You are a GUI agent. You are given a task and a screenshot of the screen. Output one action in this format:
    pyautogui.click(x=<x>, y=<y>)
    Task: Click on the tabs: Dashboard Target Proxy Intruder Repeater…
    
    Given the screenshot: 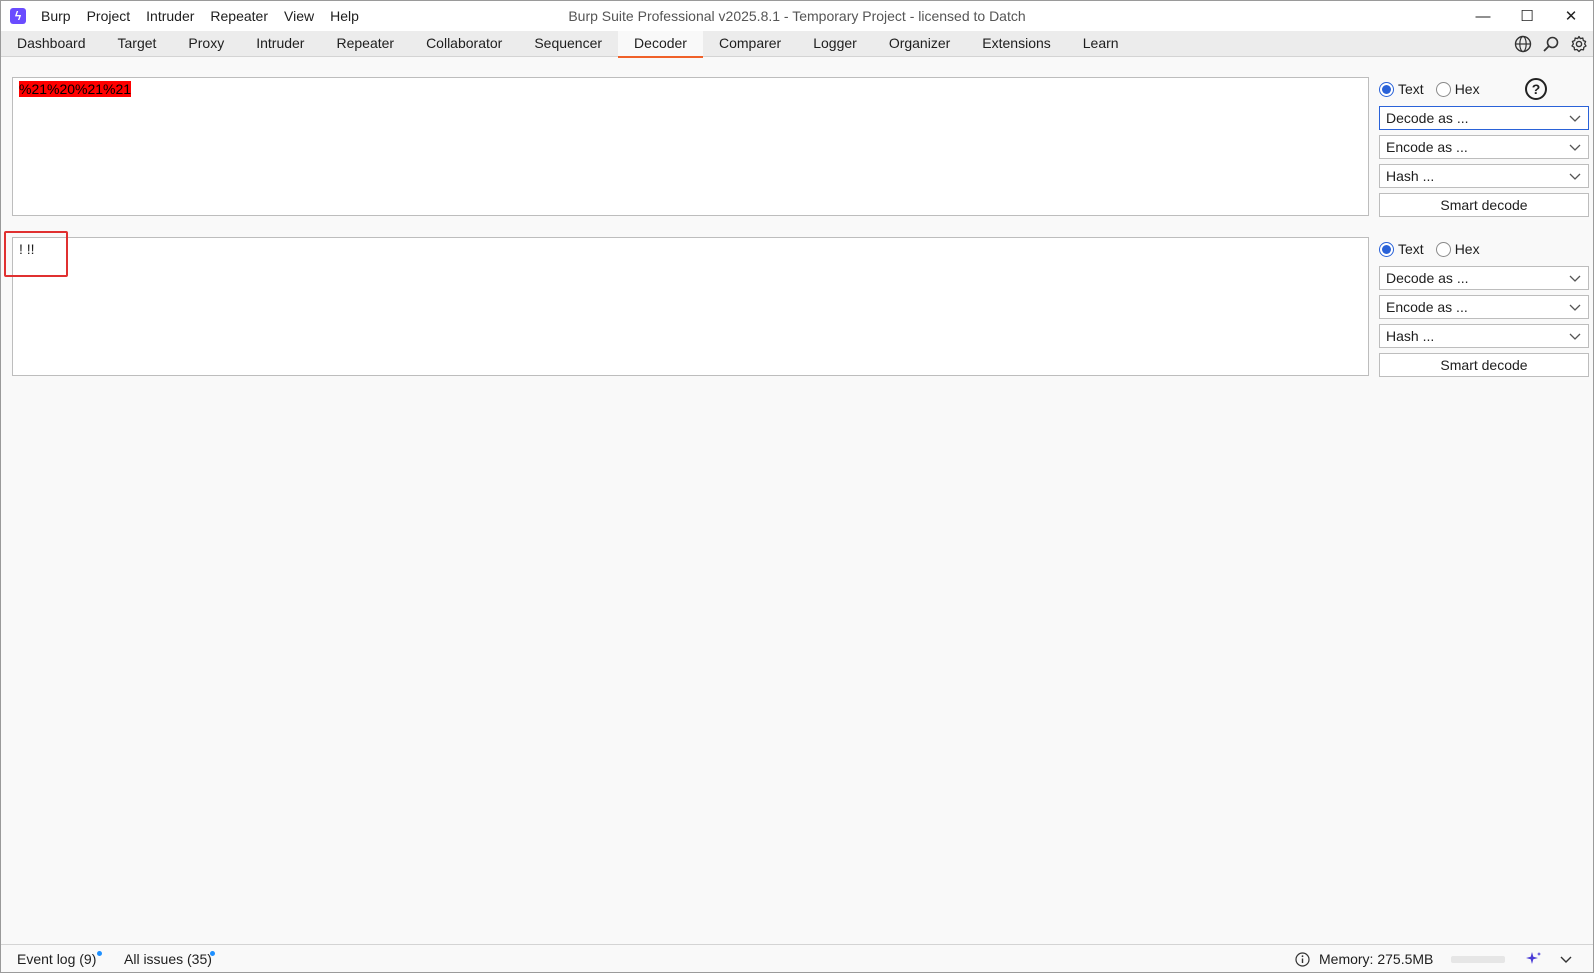 What is the action you would take?
    pyautogui.click(x=568, y=44)
    